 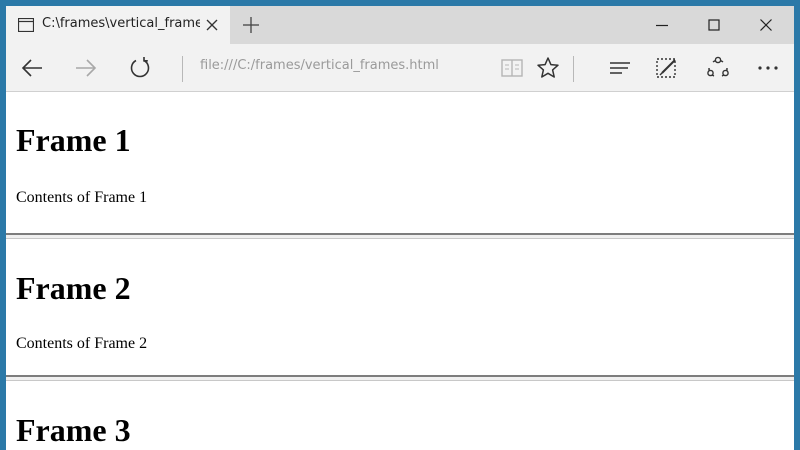 I want to click on frame-body: Contents of Frame 1, so click(x=82, y=197).